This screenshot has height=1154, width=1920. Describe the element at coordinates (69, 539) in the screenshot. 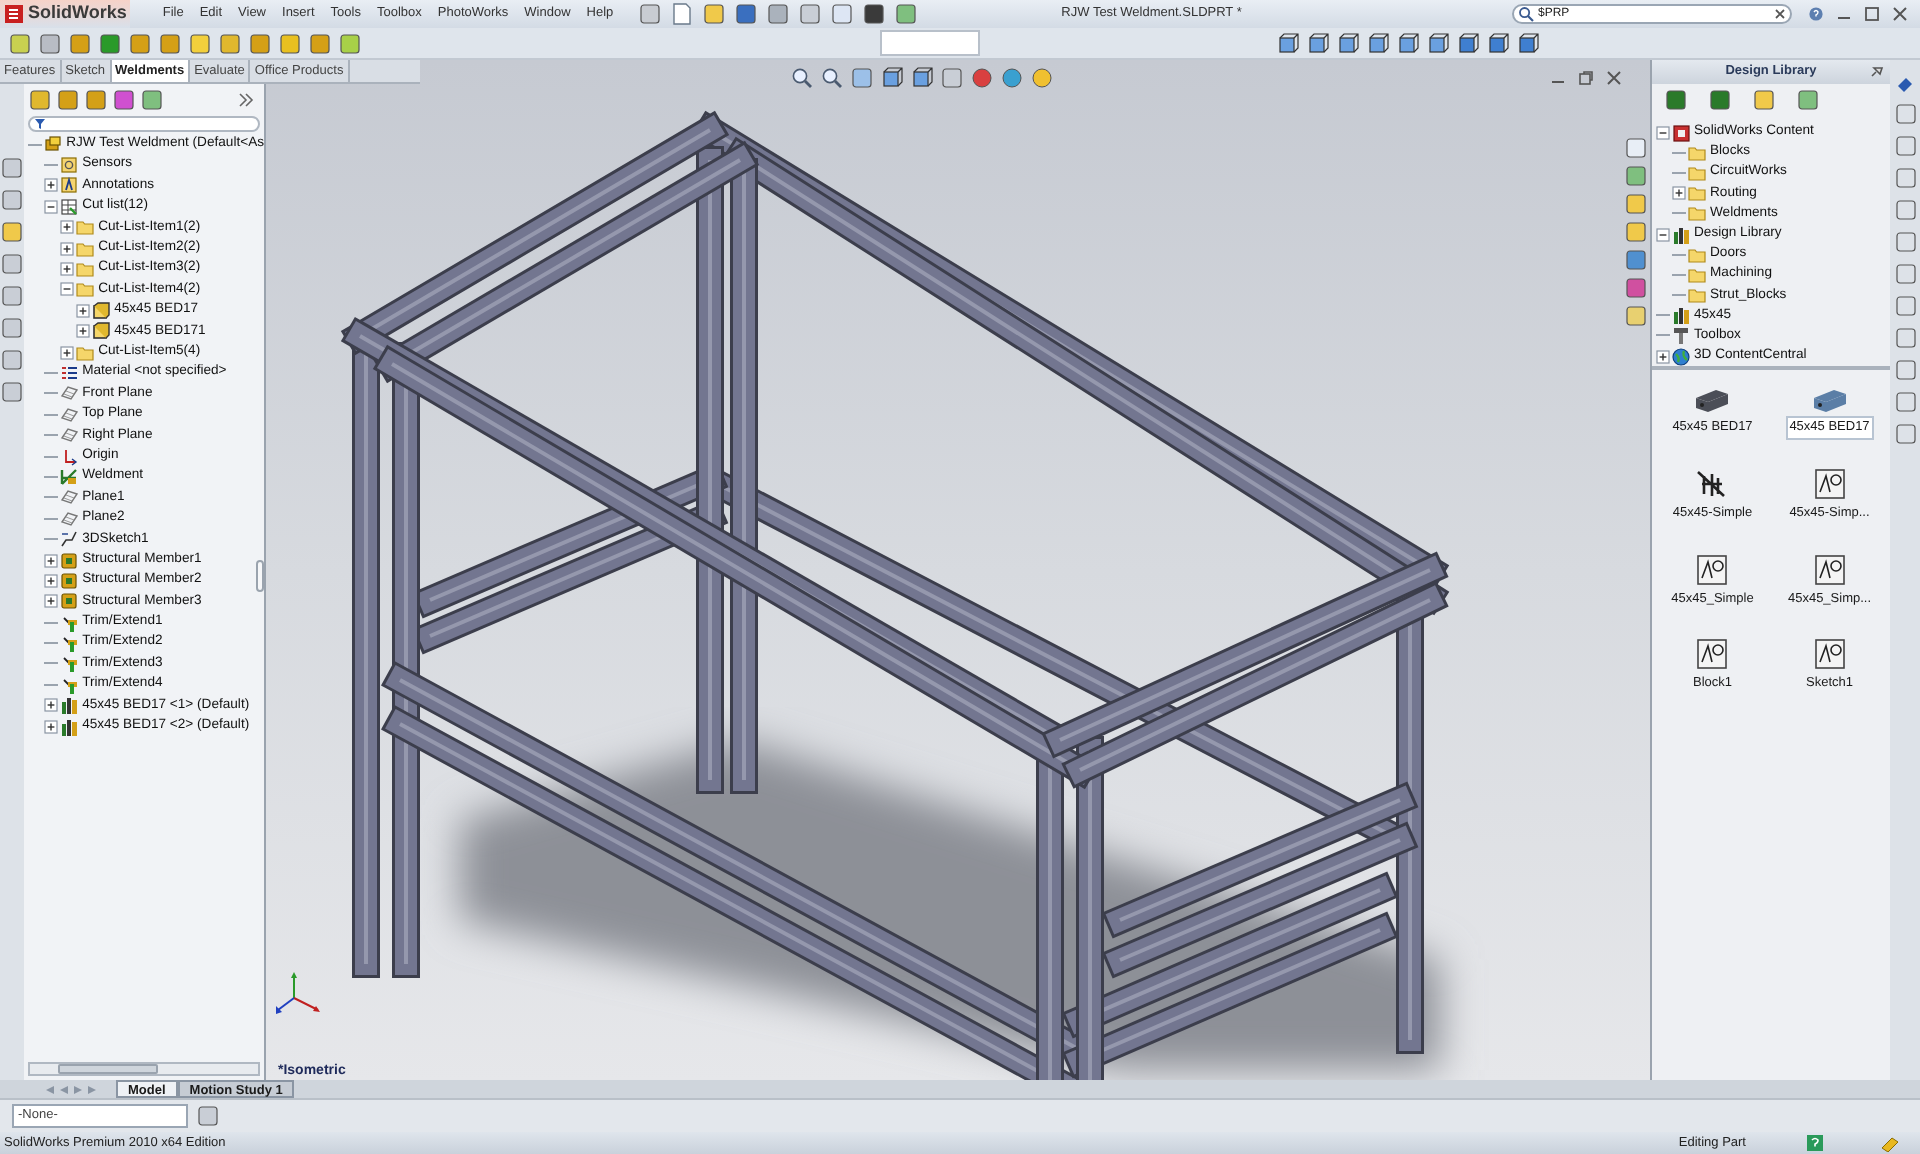

I see `sketch-icon` at that location.